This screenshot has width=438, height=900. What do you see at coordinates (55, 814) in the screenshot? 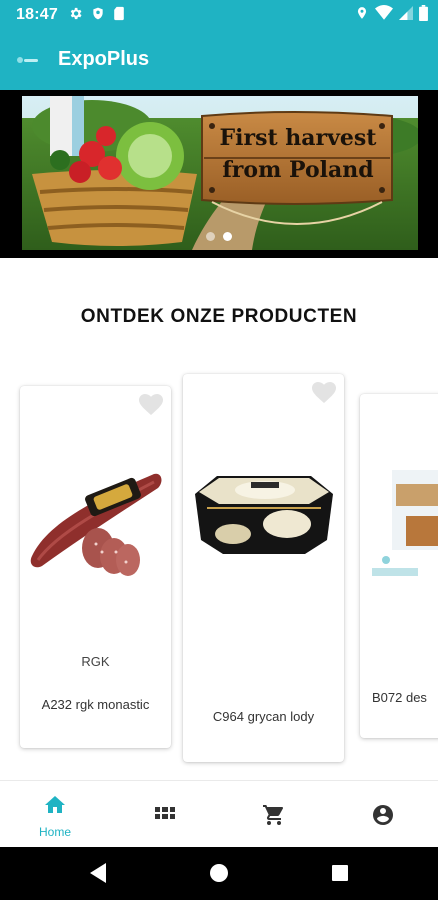
I see `nav-home: Home` at bounding box center [55, 814].